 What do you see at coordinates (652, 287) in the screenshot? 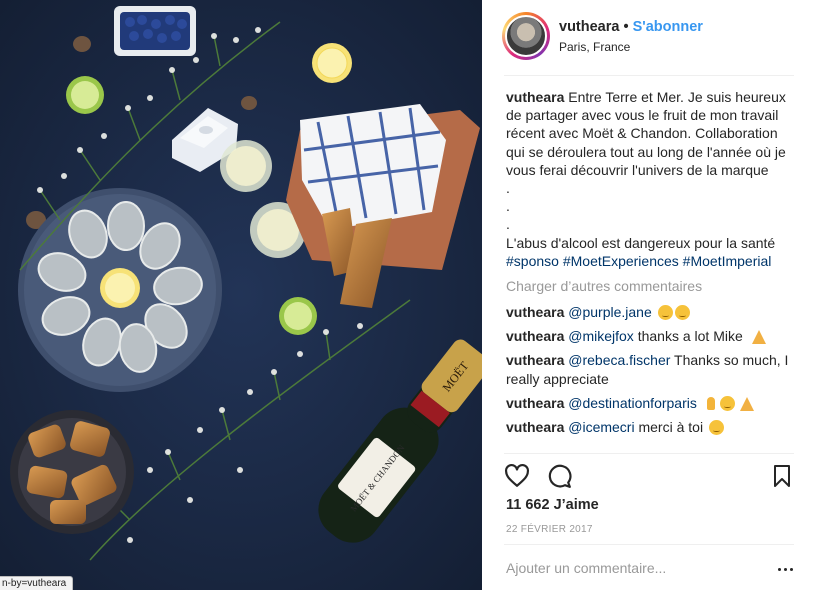
I see `load-more-comments-button: Charger d’autres commentaires` at bounding box center [652, 287].